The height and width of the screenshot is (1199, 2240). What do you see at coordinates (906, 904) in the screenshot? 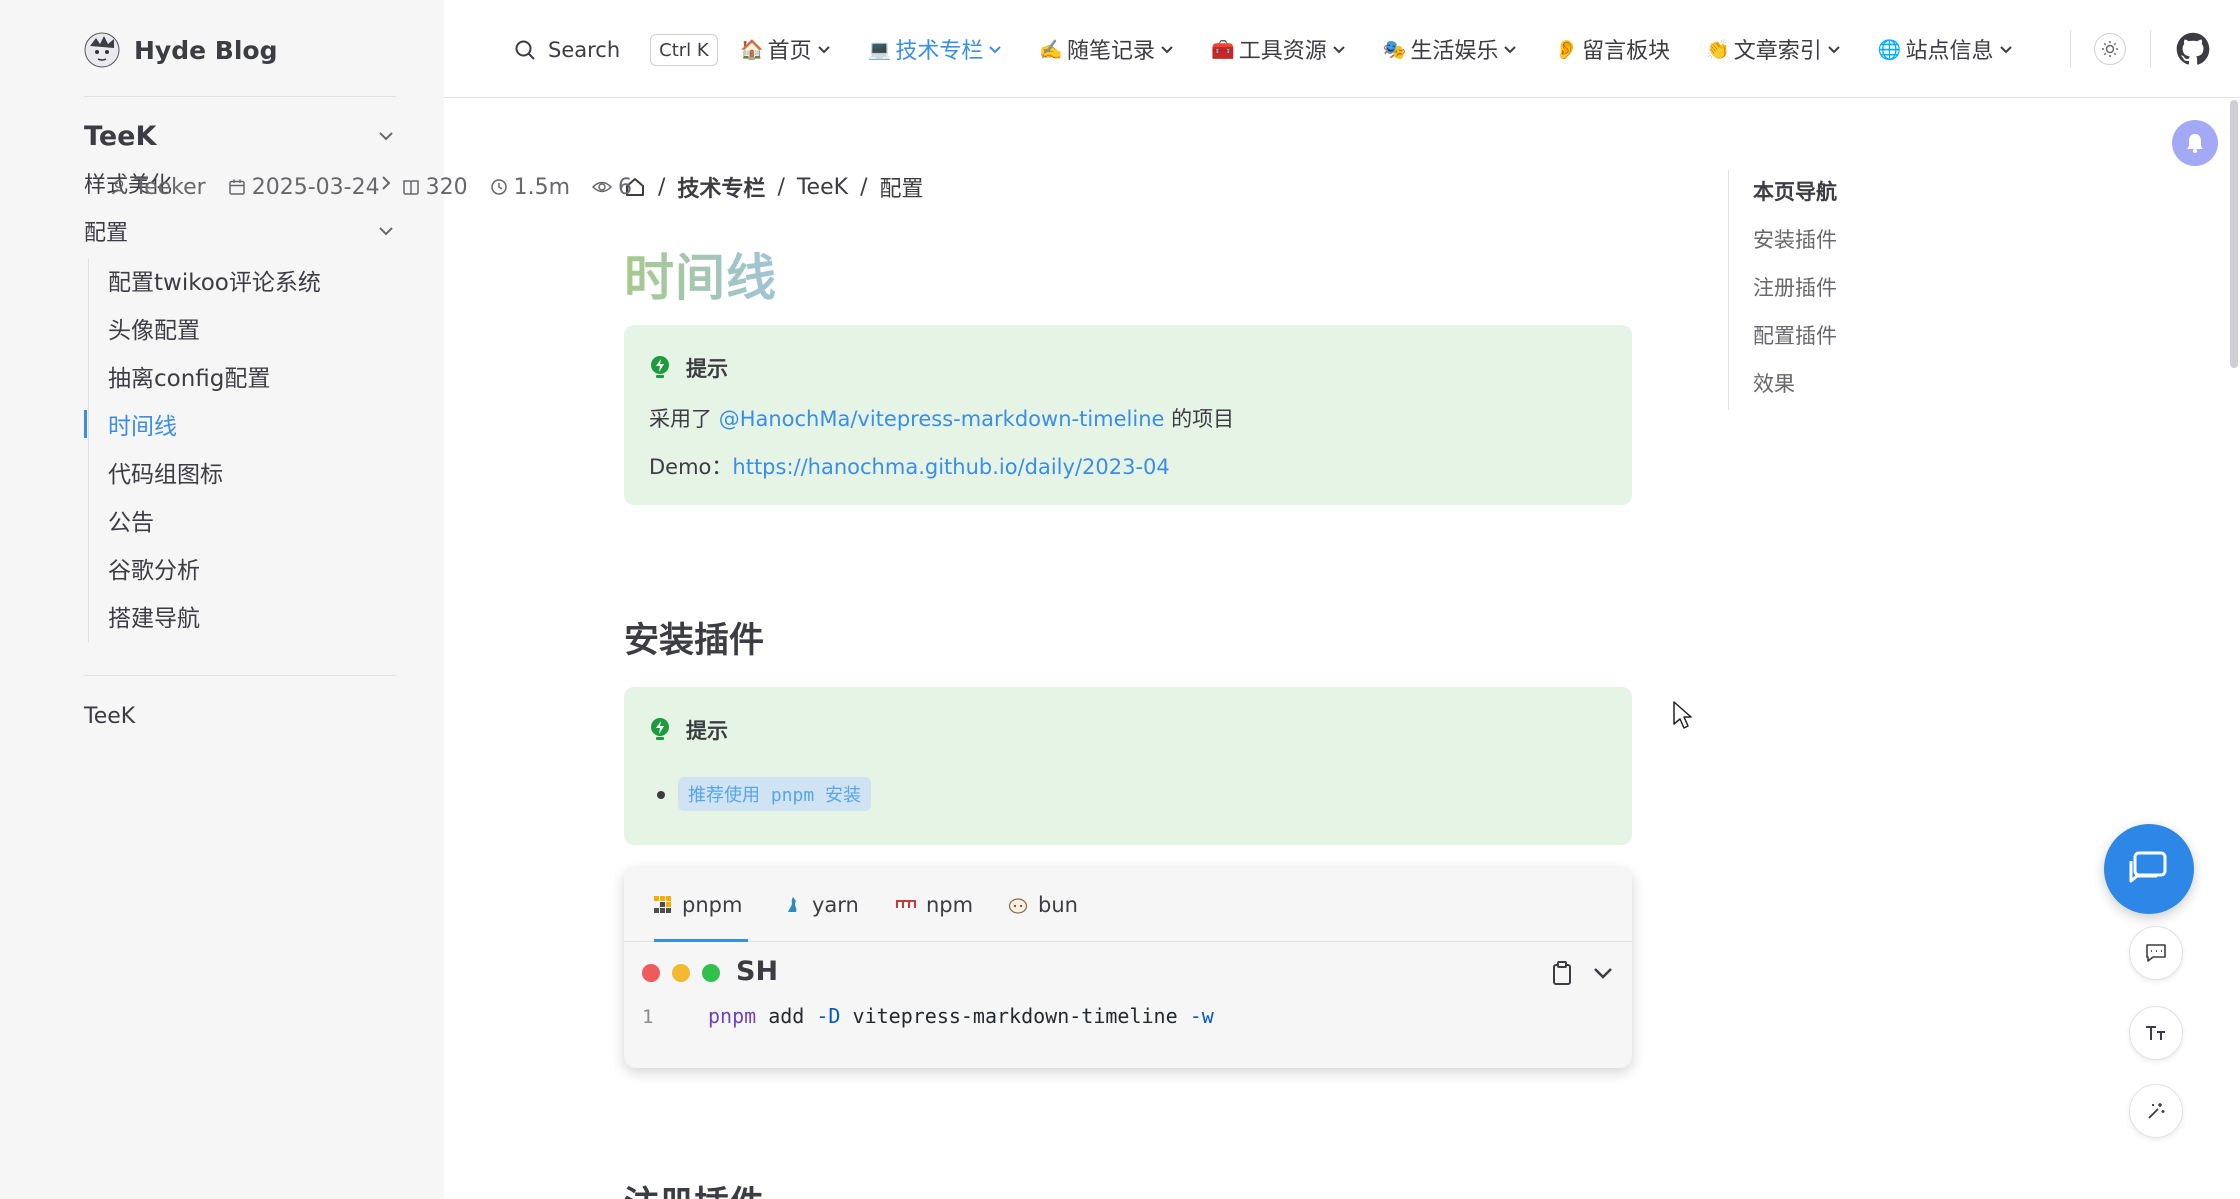
I see `npm-icon` at bounding box center [906, 904].